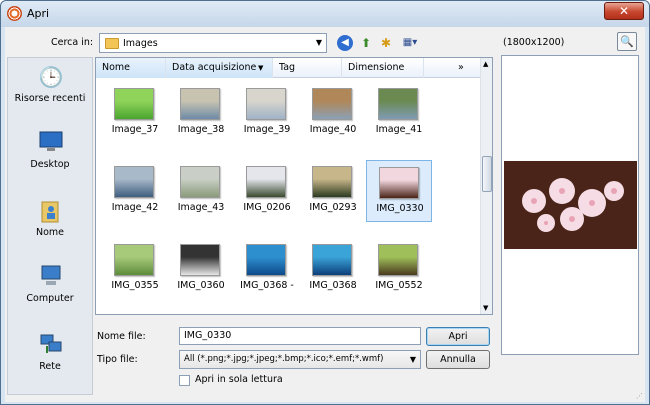  Describe the element at coordinates (345, 43) in the screenshot. I see `back-arrow-icon: ◀` at that location.